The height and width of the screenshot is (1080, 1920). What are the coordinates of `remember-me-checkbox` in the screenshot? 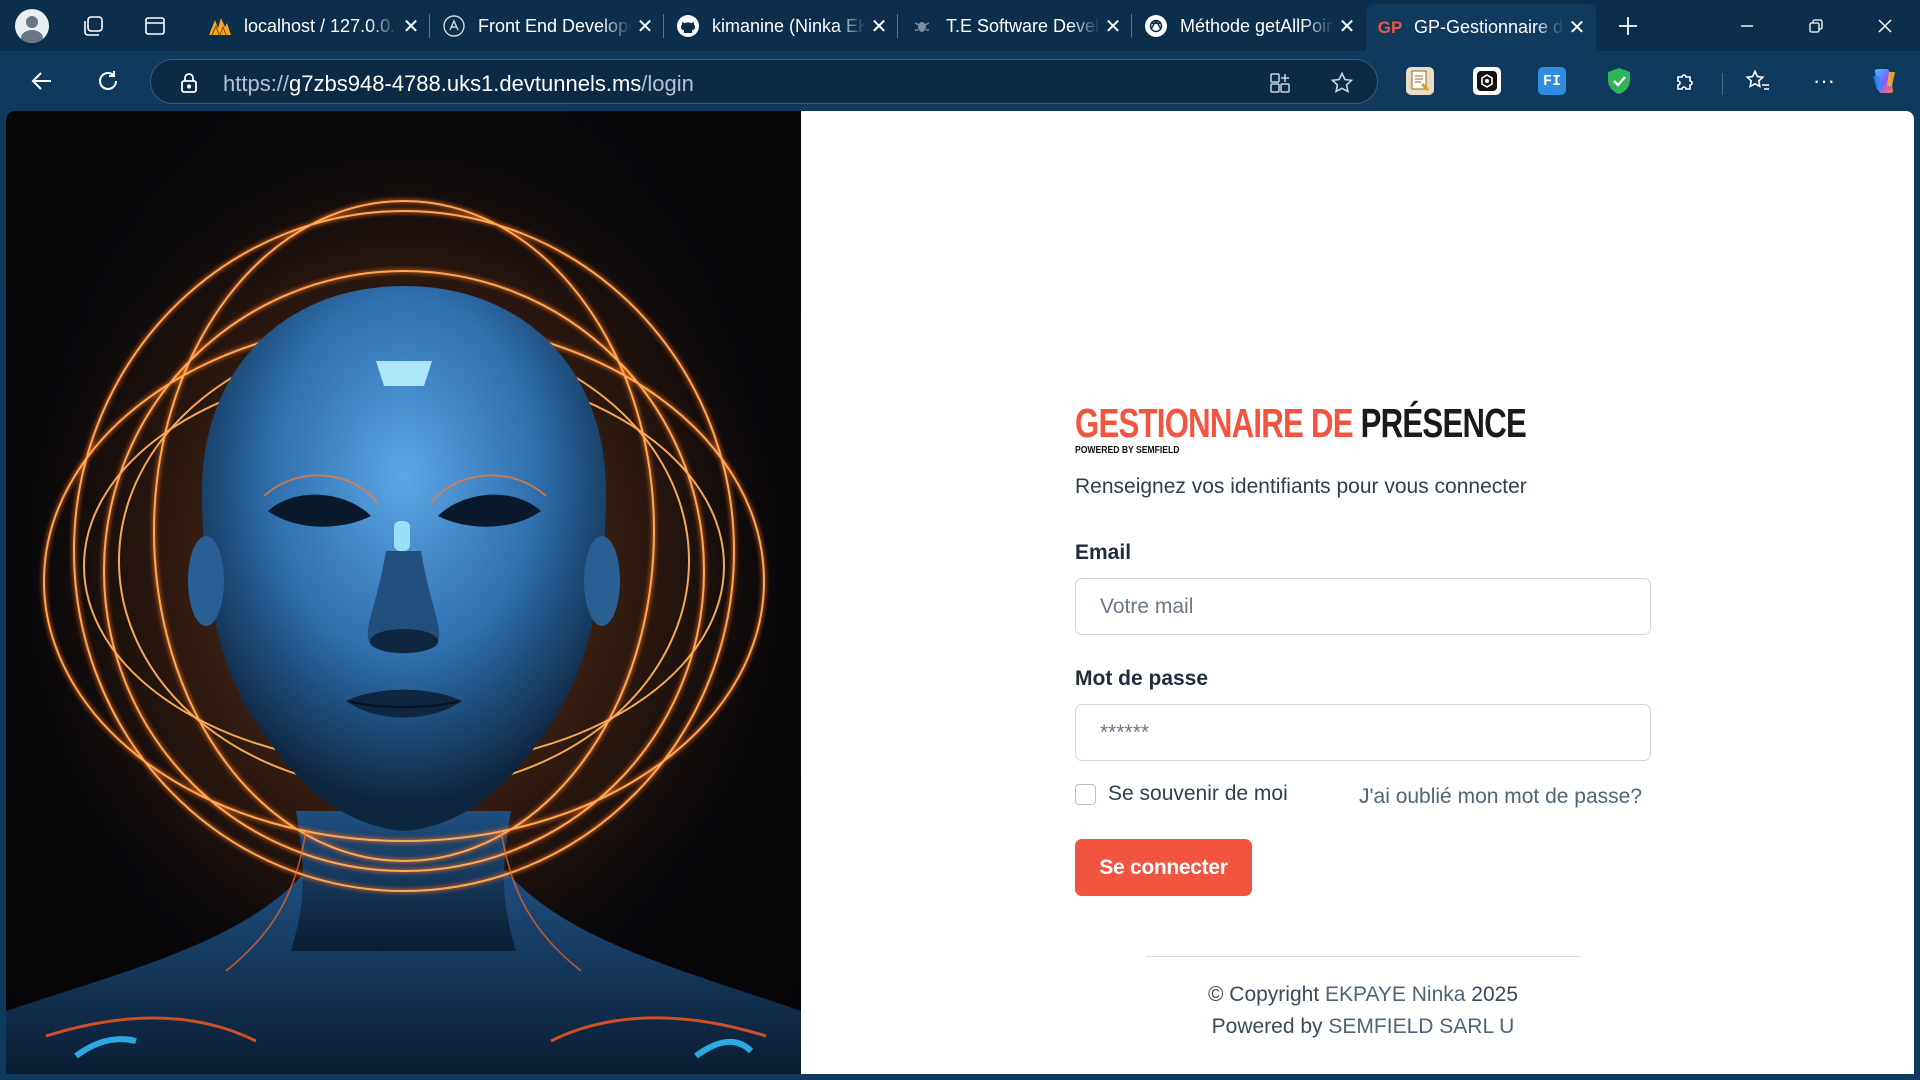 It's located at (1085, 794).